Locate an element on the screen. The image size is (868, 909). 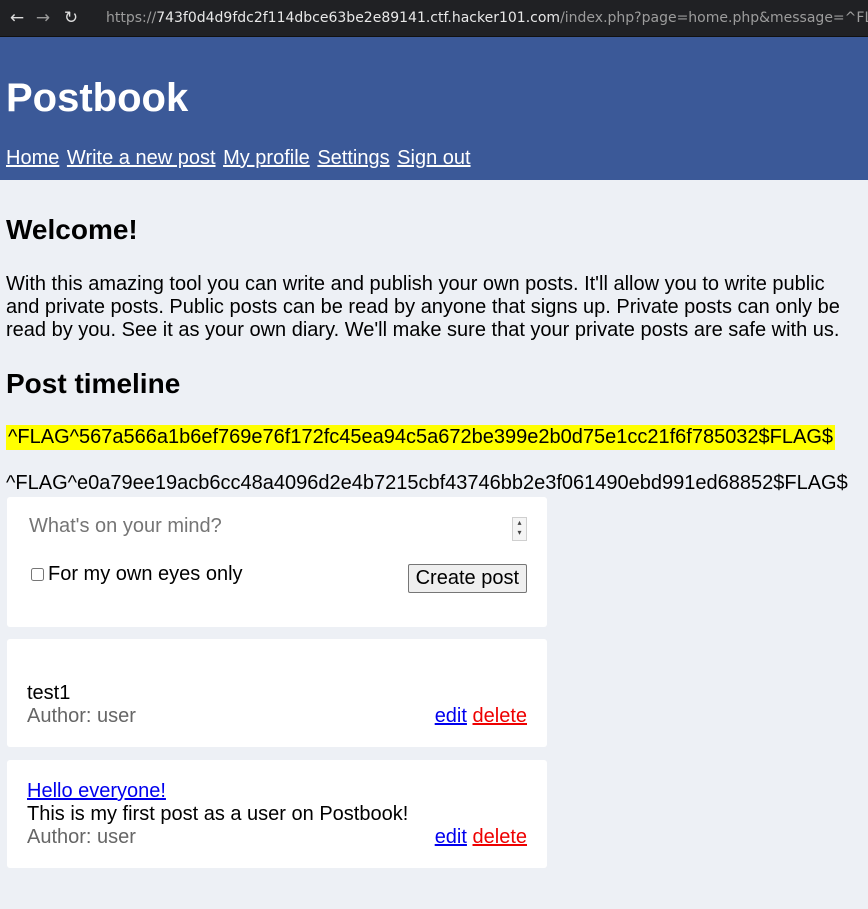
resize-grip-icon: ▴ ▾ is located at coordinates (519, 529).